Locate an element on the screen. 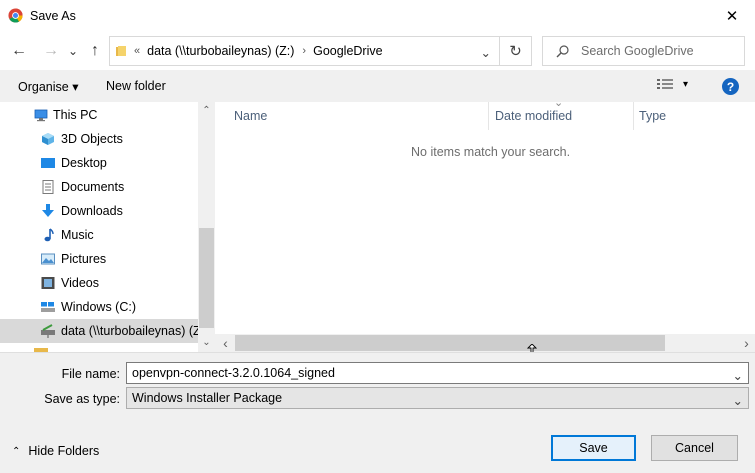  tree-item-label: Desktop is located at coordinates (84, 163).